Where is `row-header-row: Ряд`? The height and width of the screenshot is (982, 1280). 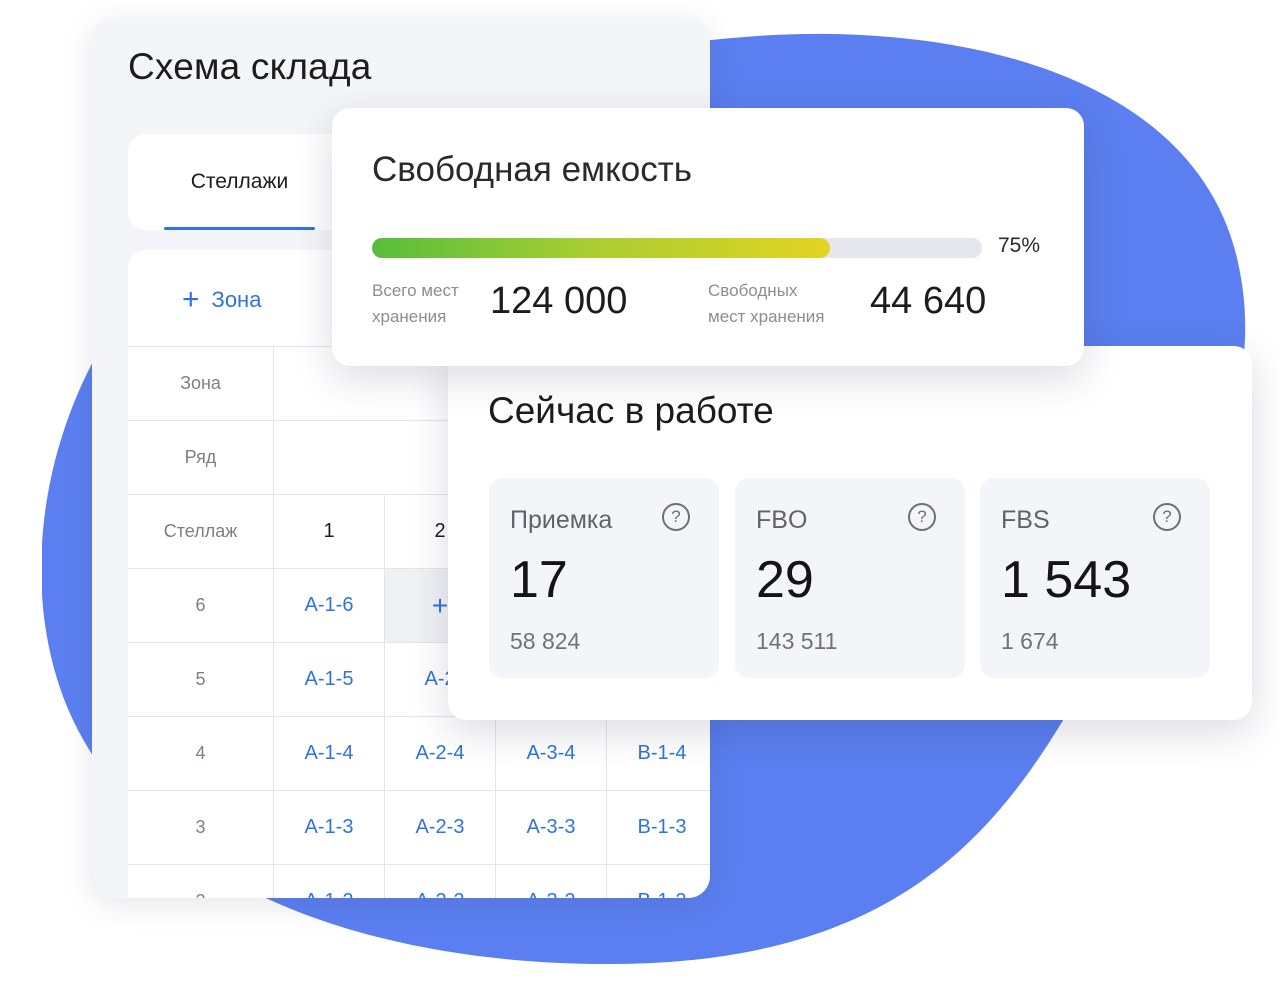
row-header-row: Ряд is located at coordinates (201, 457).